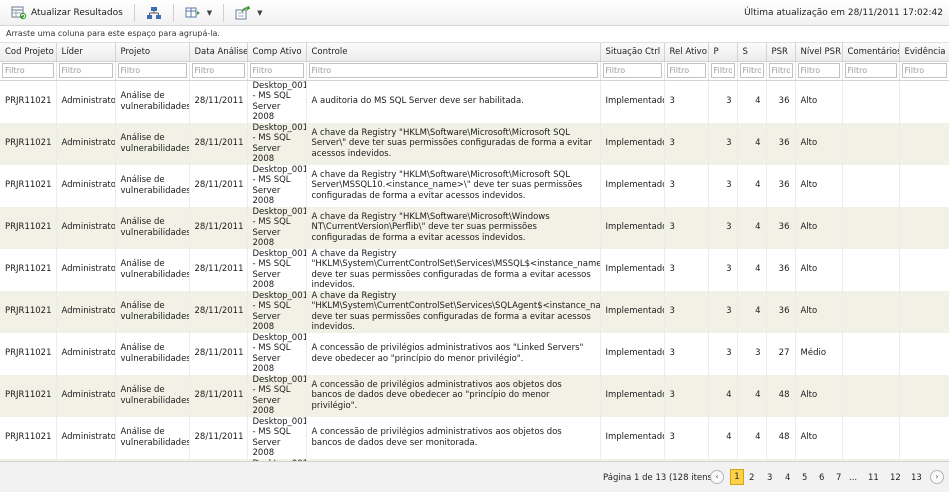  Describe the element at coordinates (154, 13) in the screenshot. I see `hierarchy-button` at that location.